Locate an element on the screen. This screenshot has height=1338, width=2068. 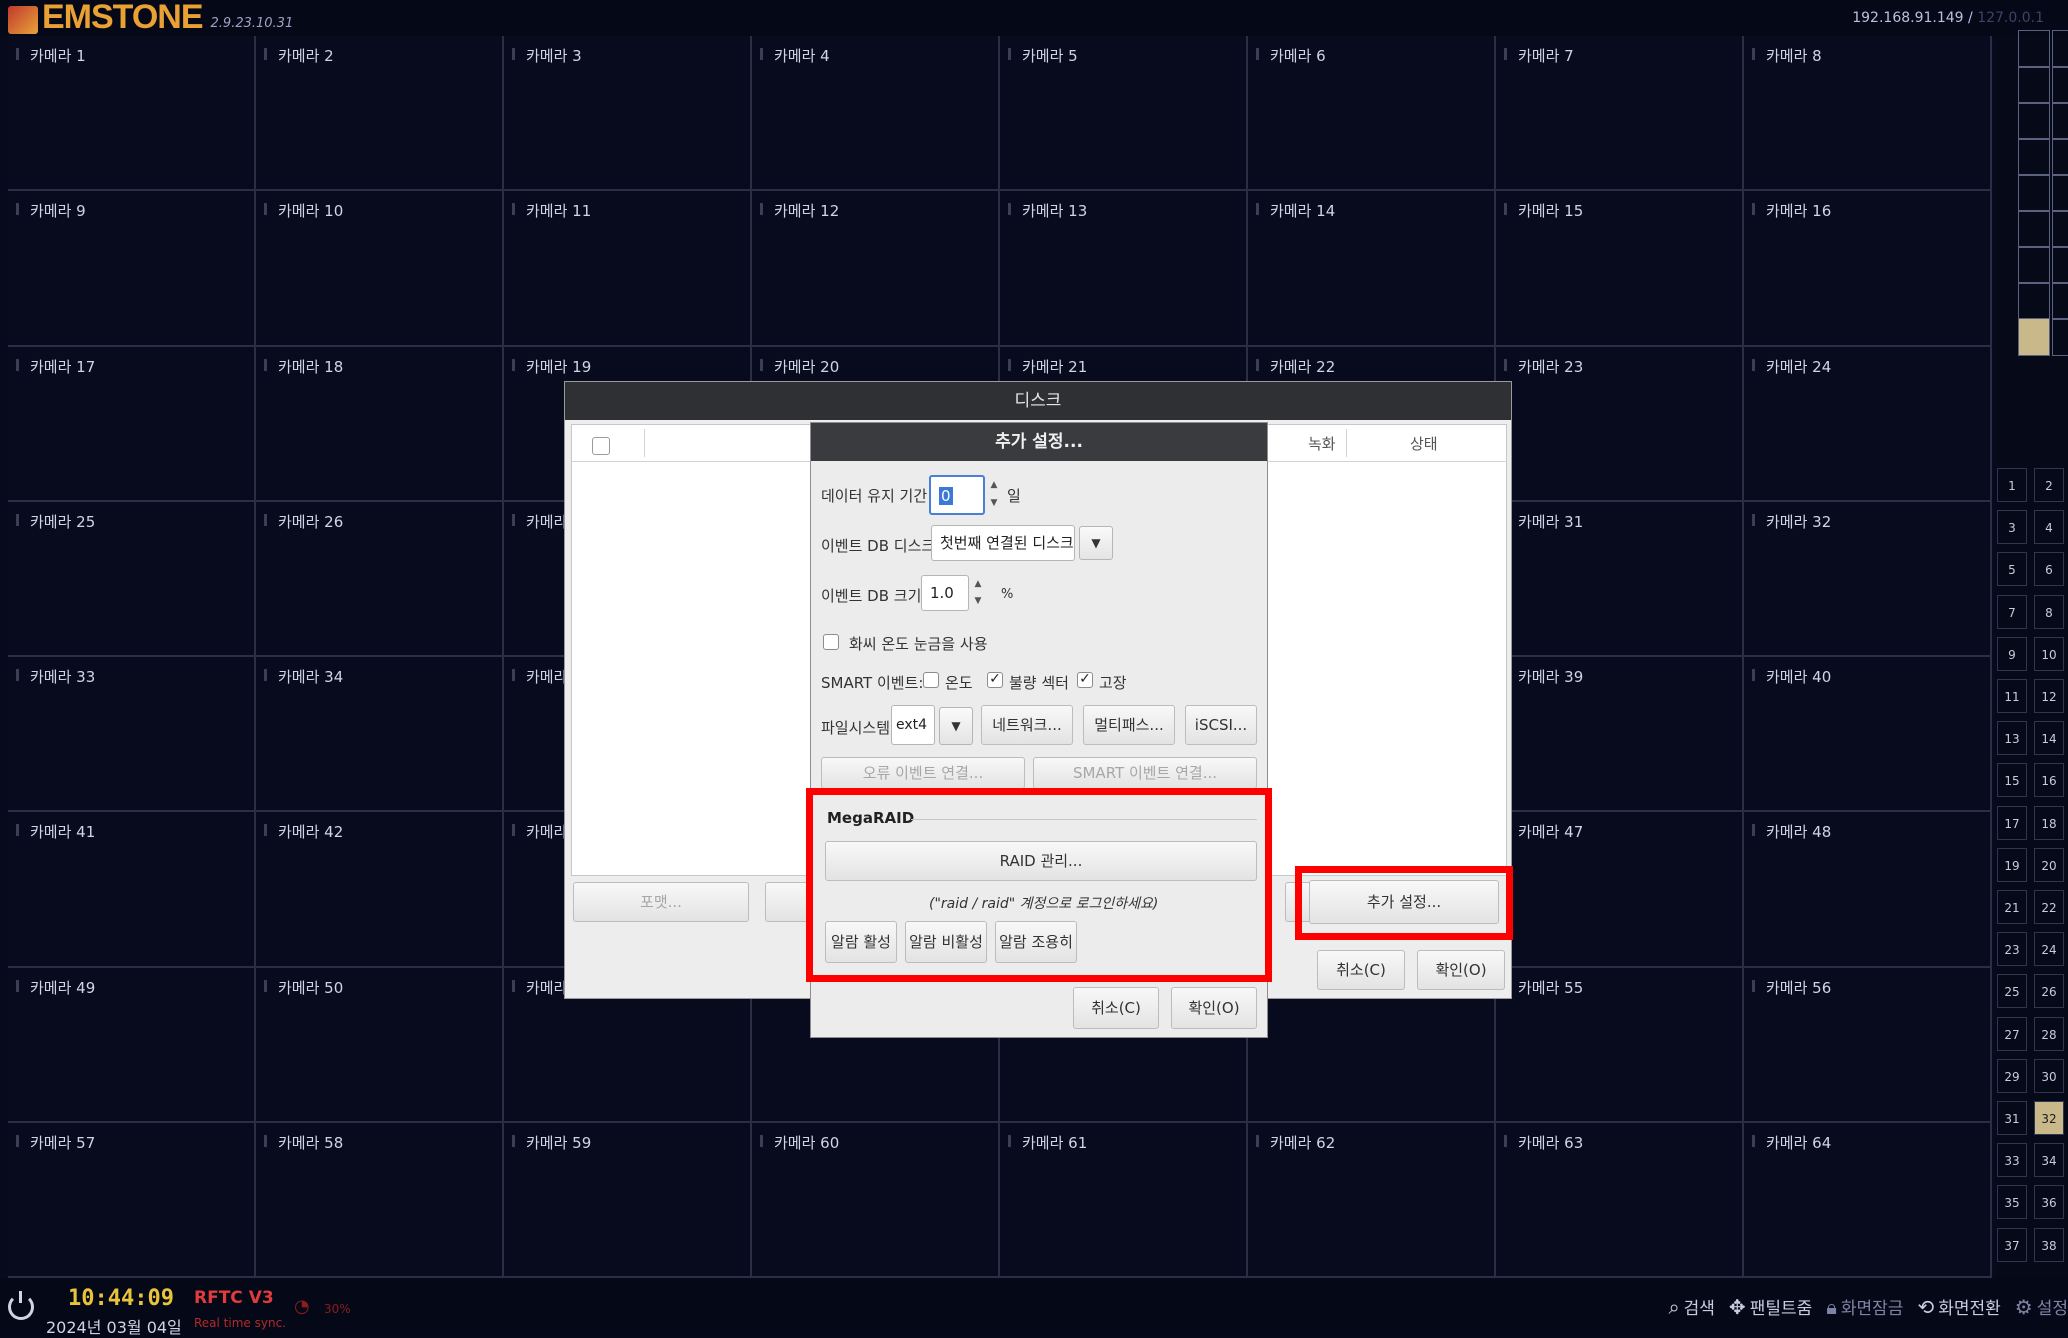
select-all-checkbox is located at coordinates (601, 446).